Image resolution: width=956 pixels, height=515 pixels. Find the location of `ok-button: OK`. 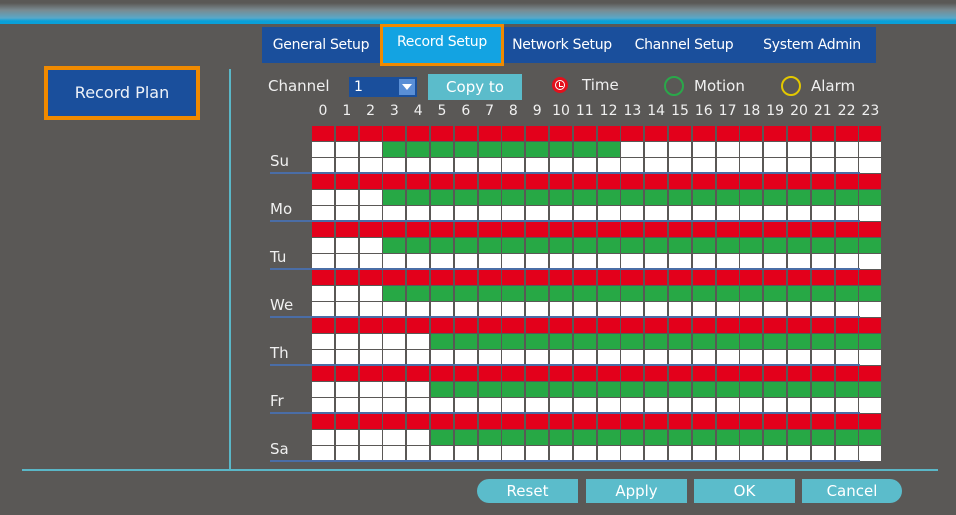

ok-button: OK is located at coordinates (744, 491).